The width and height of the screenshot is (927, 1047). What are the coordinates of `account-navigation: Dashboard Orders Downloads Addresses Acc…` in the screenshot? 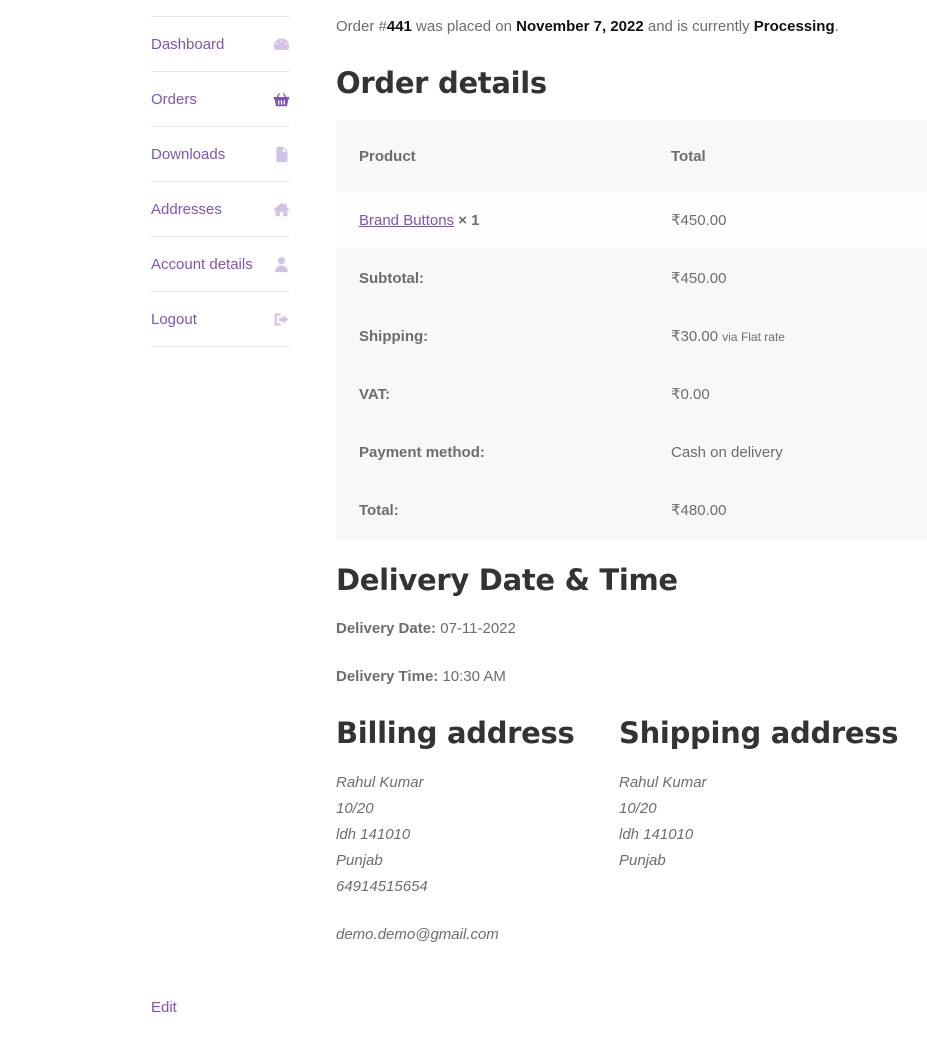 It's located at (220, 181).